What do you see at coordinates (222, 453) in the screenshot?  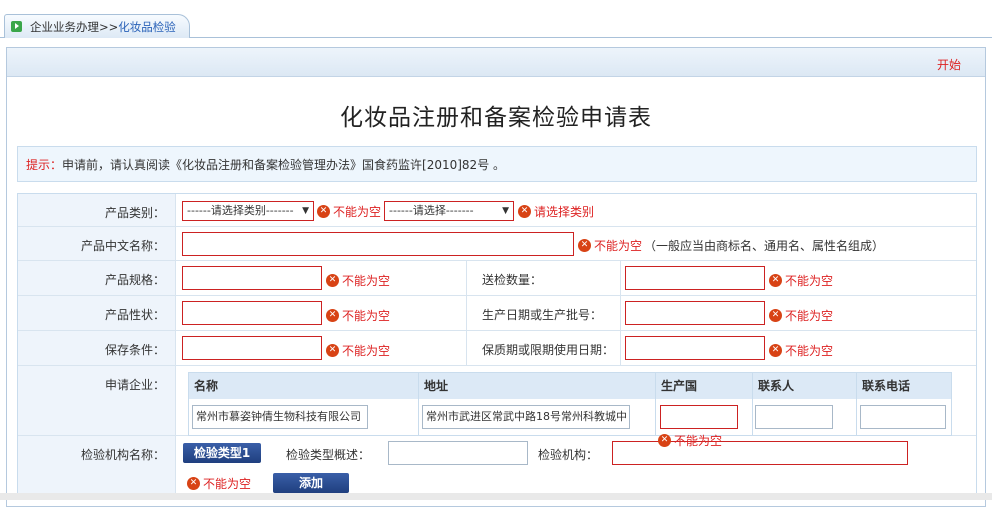 I see `inspection-type-button: 检验类型1` at bounding box center [222, 453].